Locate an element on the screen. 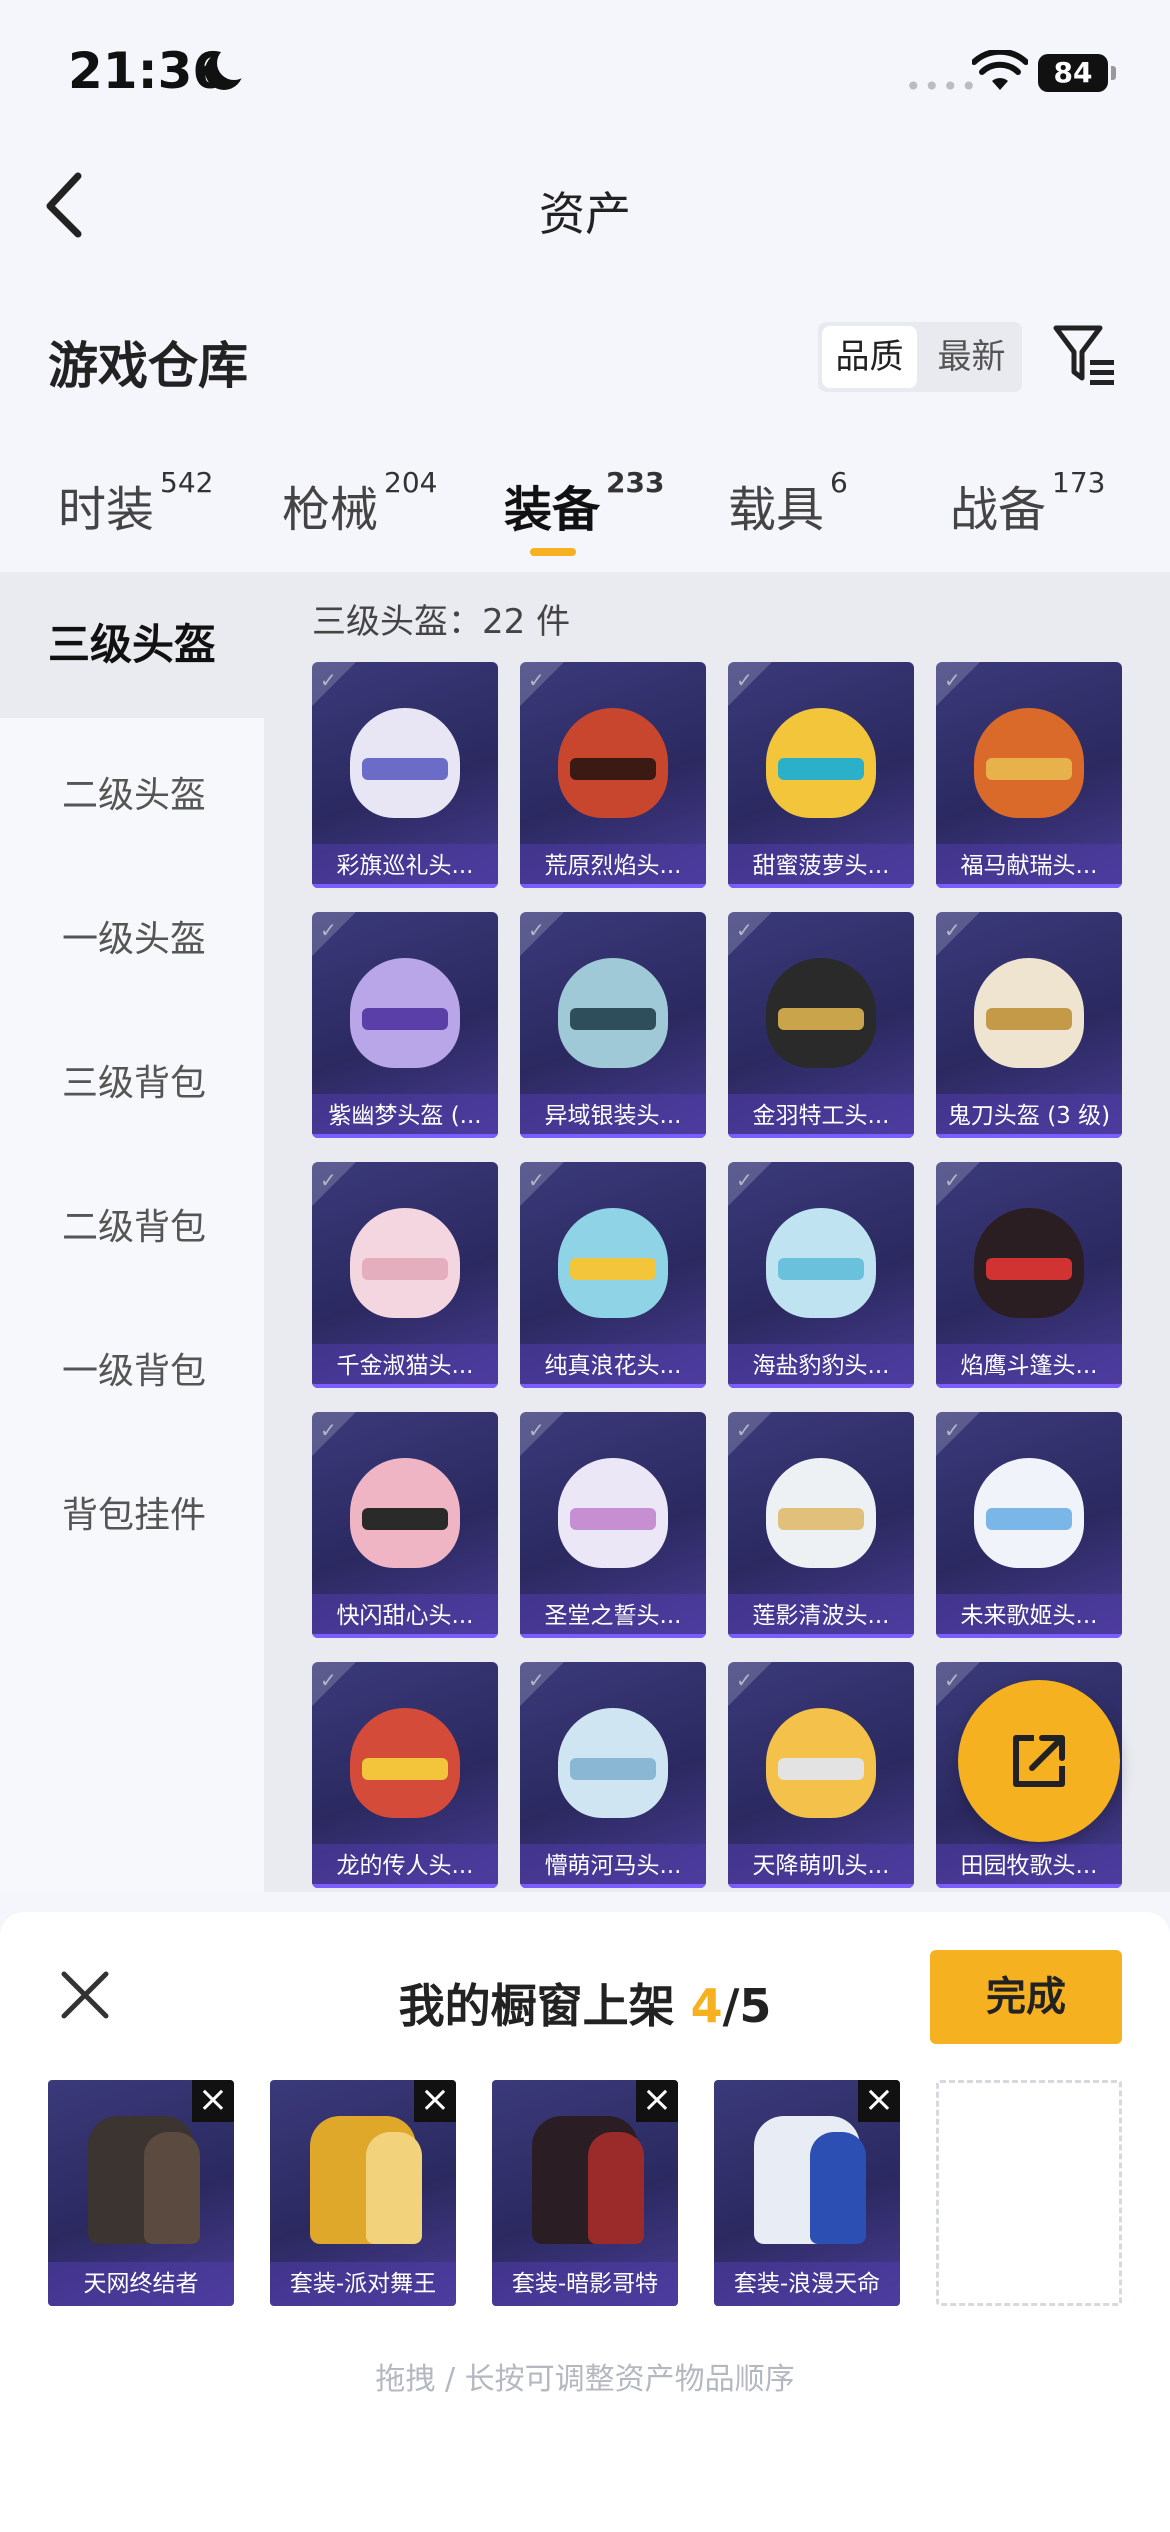 Image resolution: width=1170 pixels, height=2532 pixels. showcase-slot: 天网终结者 × is located at coordinates (141, 2193).